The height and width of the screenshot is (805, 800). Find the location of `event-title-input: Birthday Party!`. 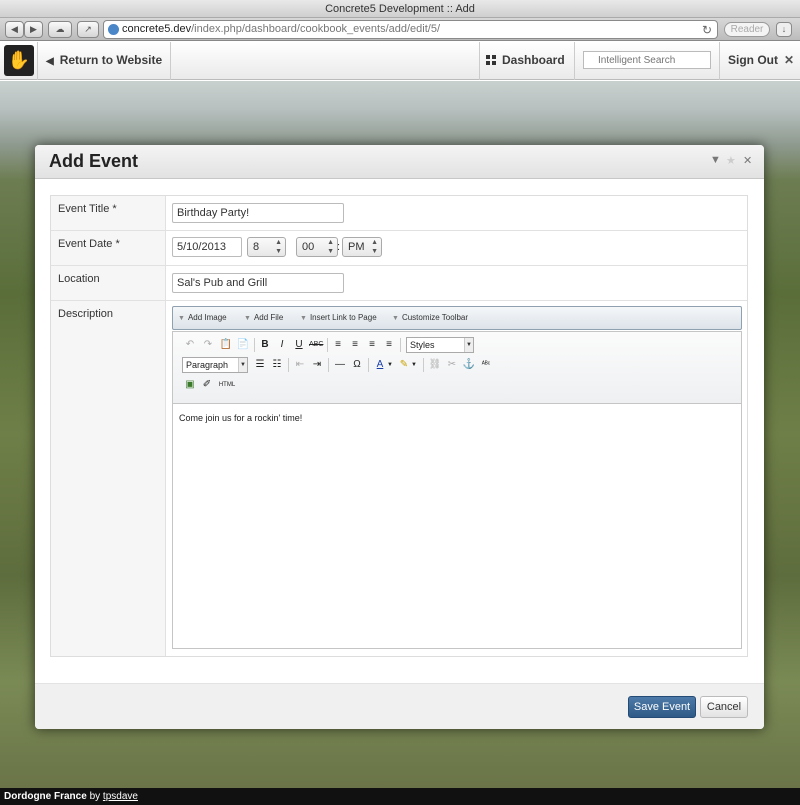

event-title-input: Birthday Party! is located at coordinates (258, 213).